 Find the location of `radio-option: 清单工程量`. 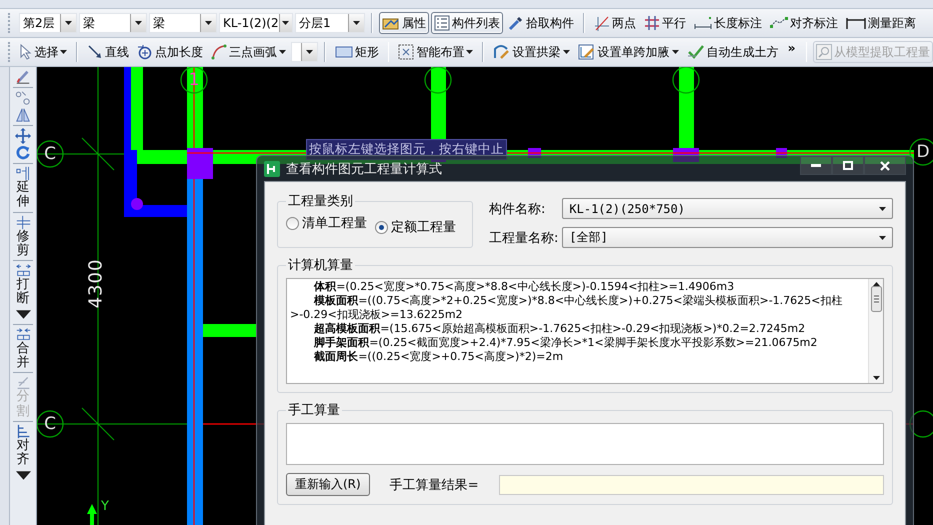

radio-option: 清单工程量 is located at coordinates (326, 223).